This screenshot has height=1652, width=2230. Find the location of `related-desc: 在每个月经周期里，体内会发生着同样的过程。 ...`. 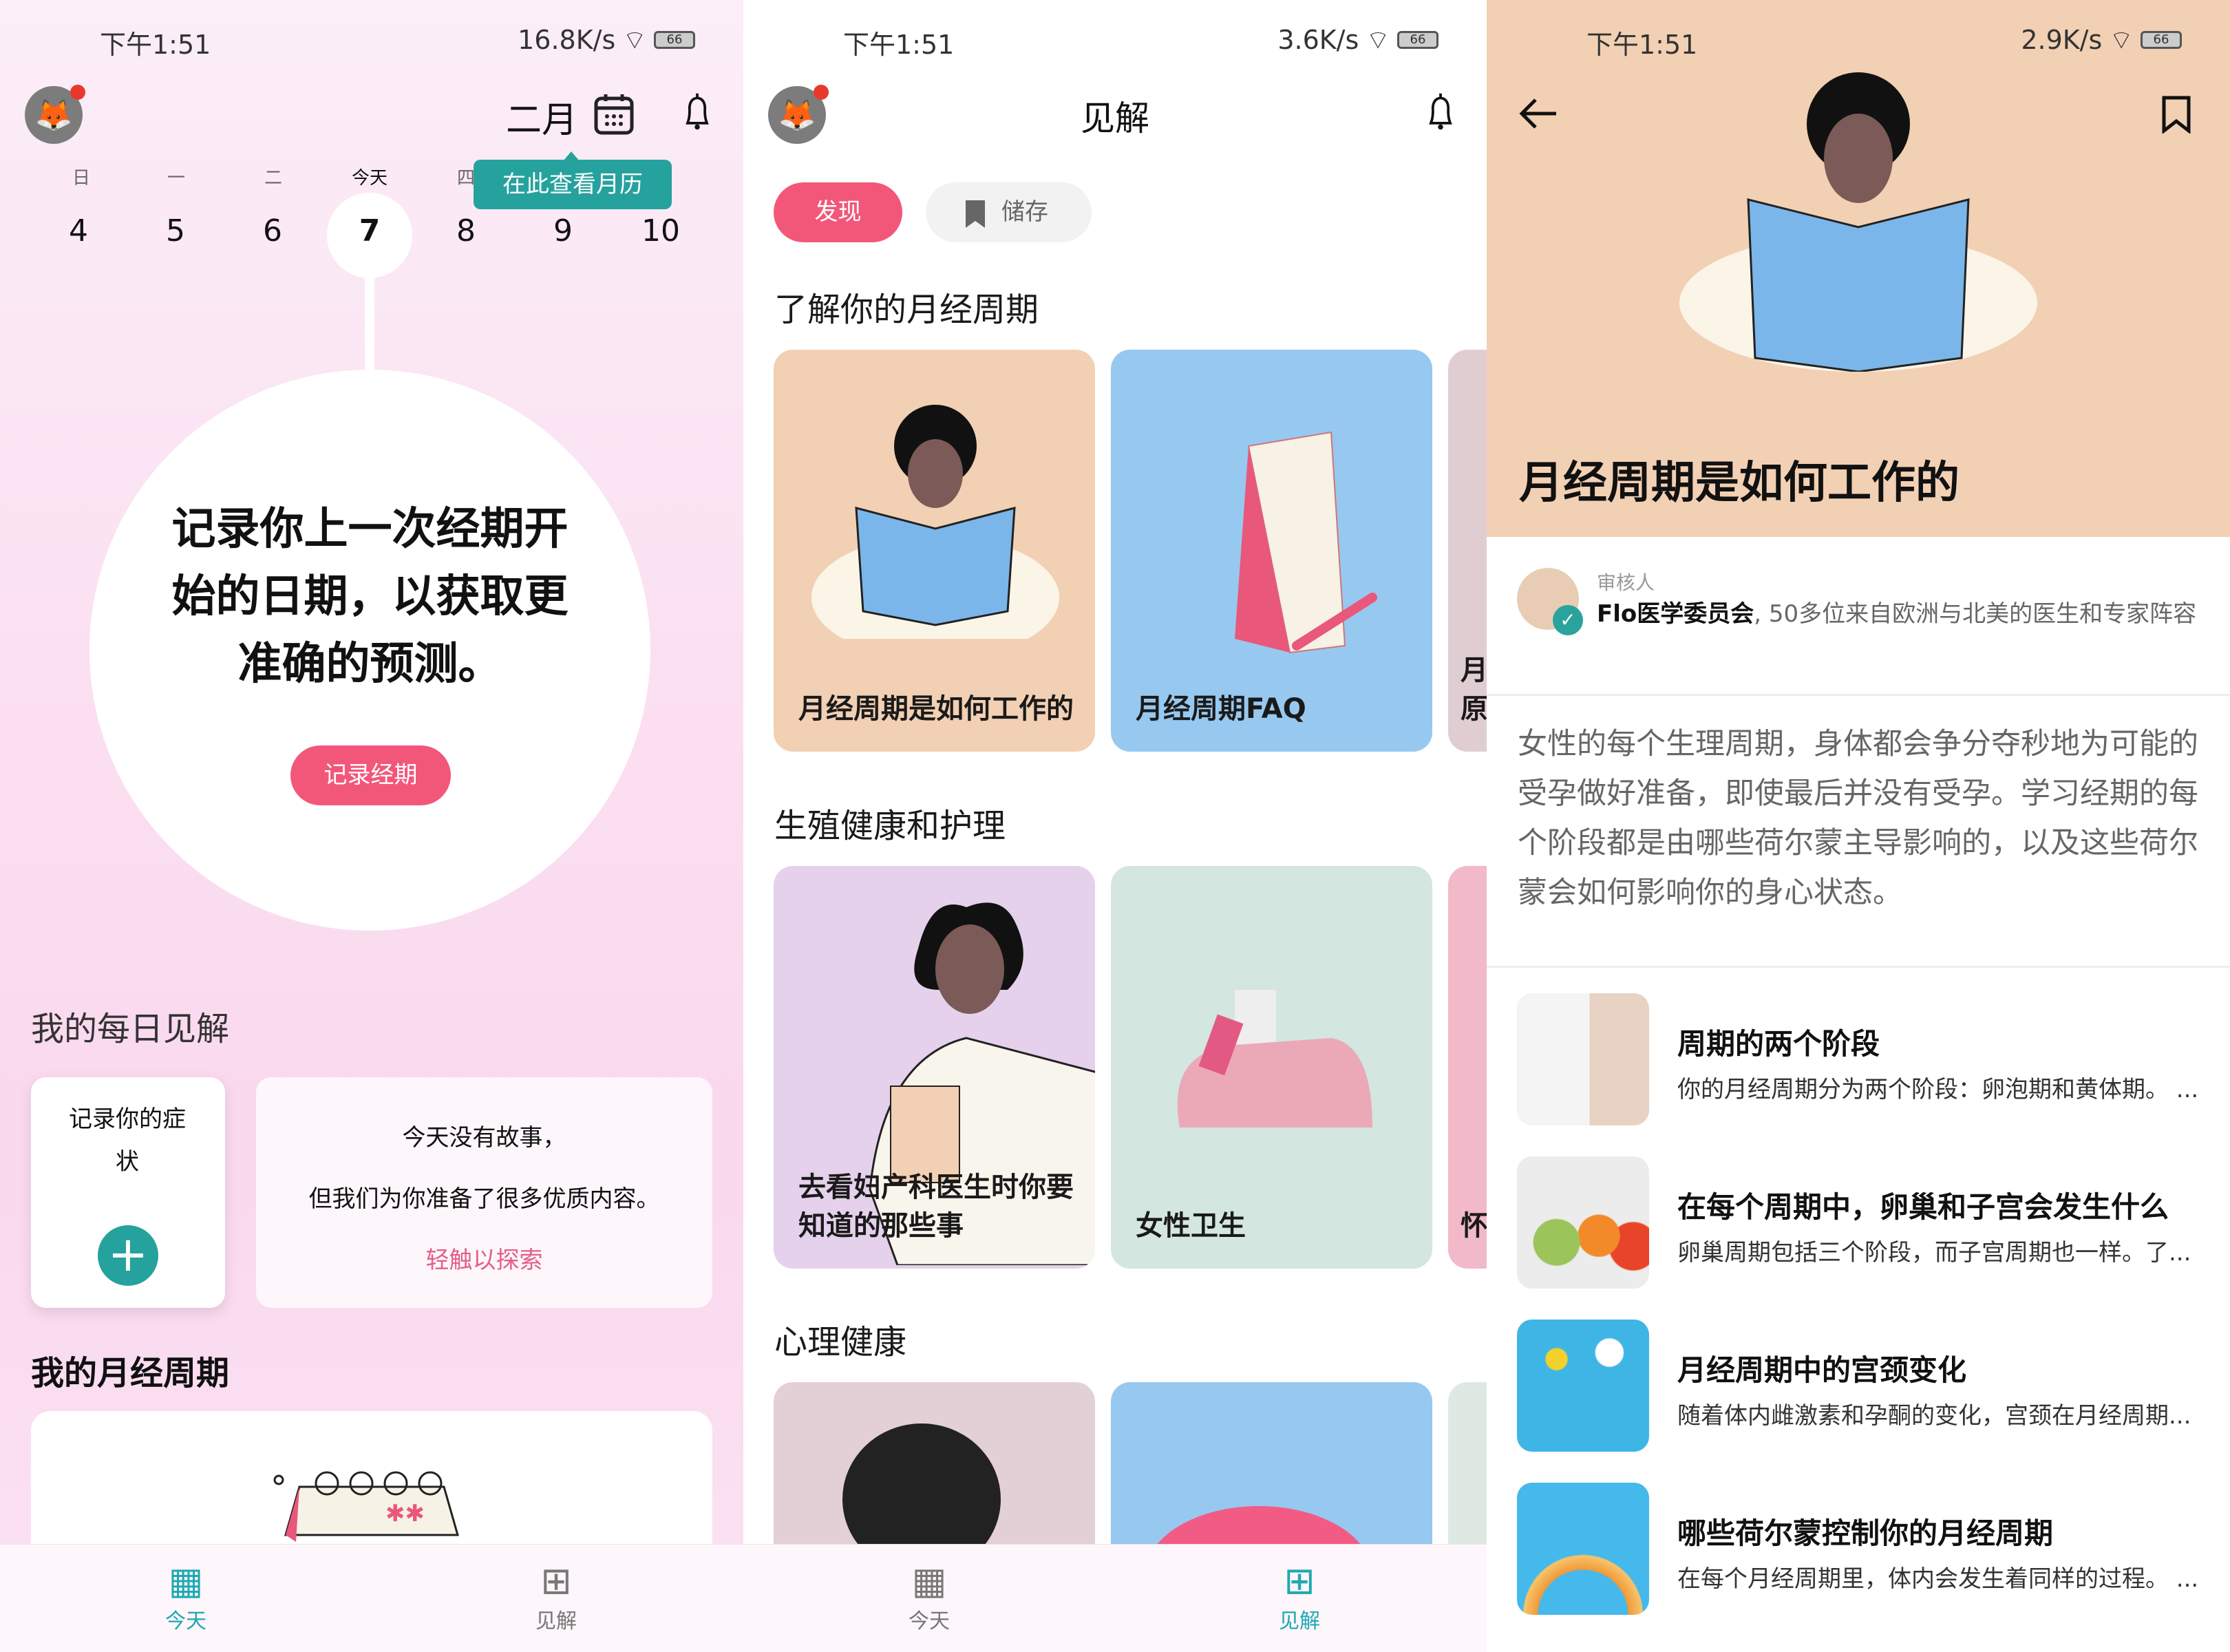

related-desc: 在每个月经周期里，体内会发生着同样的过程。 ... is located at coordinates (1938, 1579).